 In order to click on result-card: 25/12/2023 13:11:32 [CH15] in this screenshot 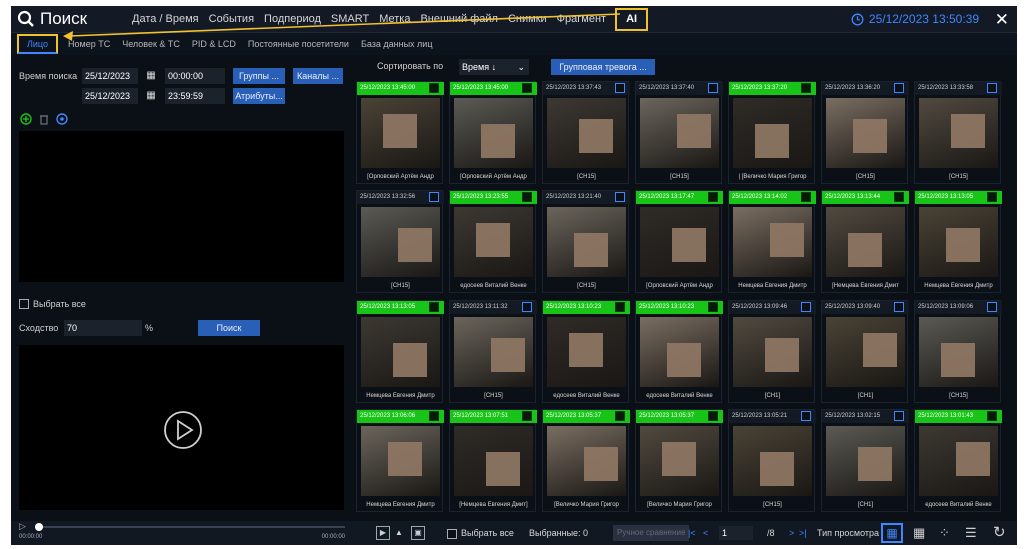, I will do `click(493, 351)`.